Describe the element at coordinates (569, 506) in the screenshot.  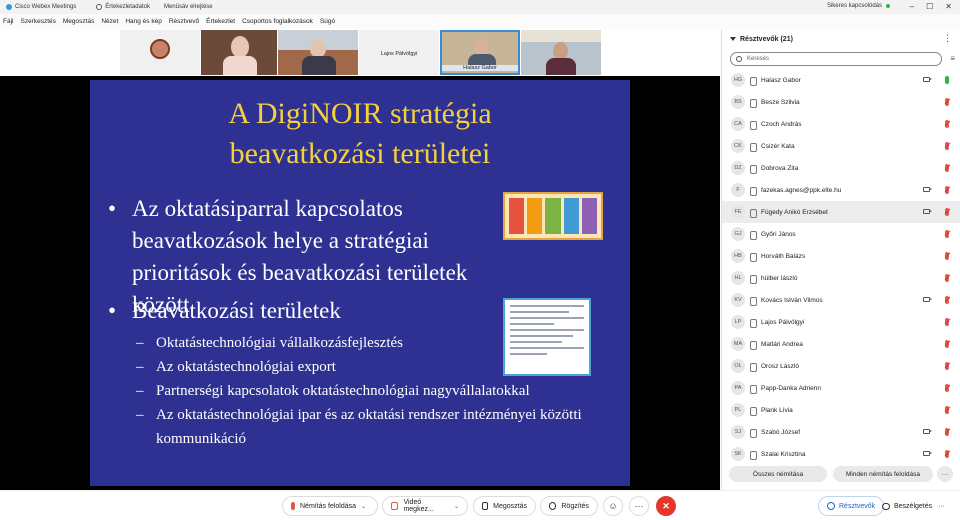
I see `record-button: Rögzítés` at that location.